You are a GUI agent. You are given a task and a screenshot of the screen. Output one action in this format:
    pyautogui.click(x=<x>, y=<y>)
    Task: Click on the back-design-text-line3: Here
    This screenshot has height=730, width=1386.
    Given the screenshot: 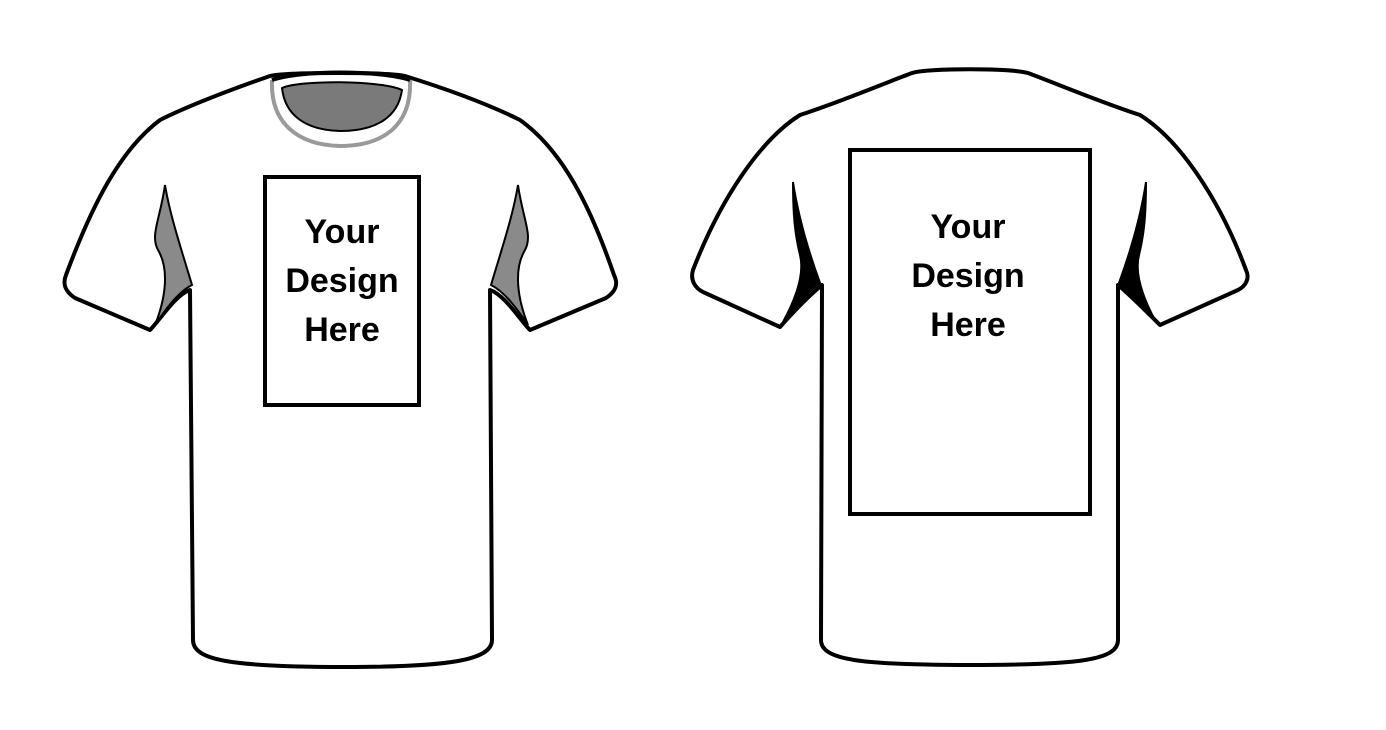 What is the action you would take?
    pyautogui.click(x=968, y=325)
    